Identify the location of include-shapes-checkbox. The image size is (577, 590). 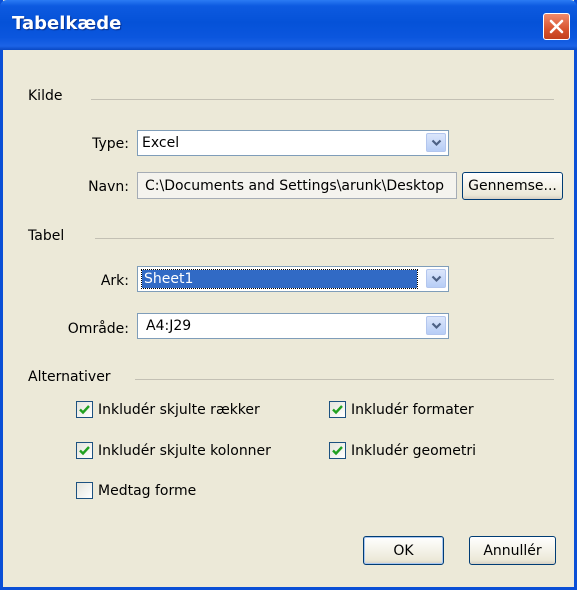
(84, 490).